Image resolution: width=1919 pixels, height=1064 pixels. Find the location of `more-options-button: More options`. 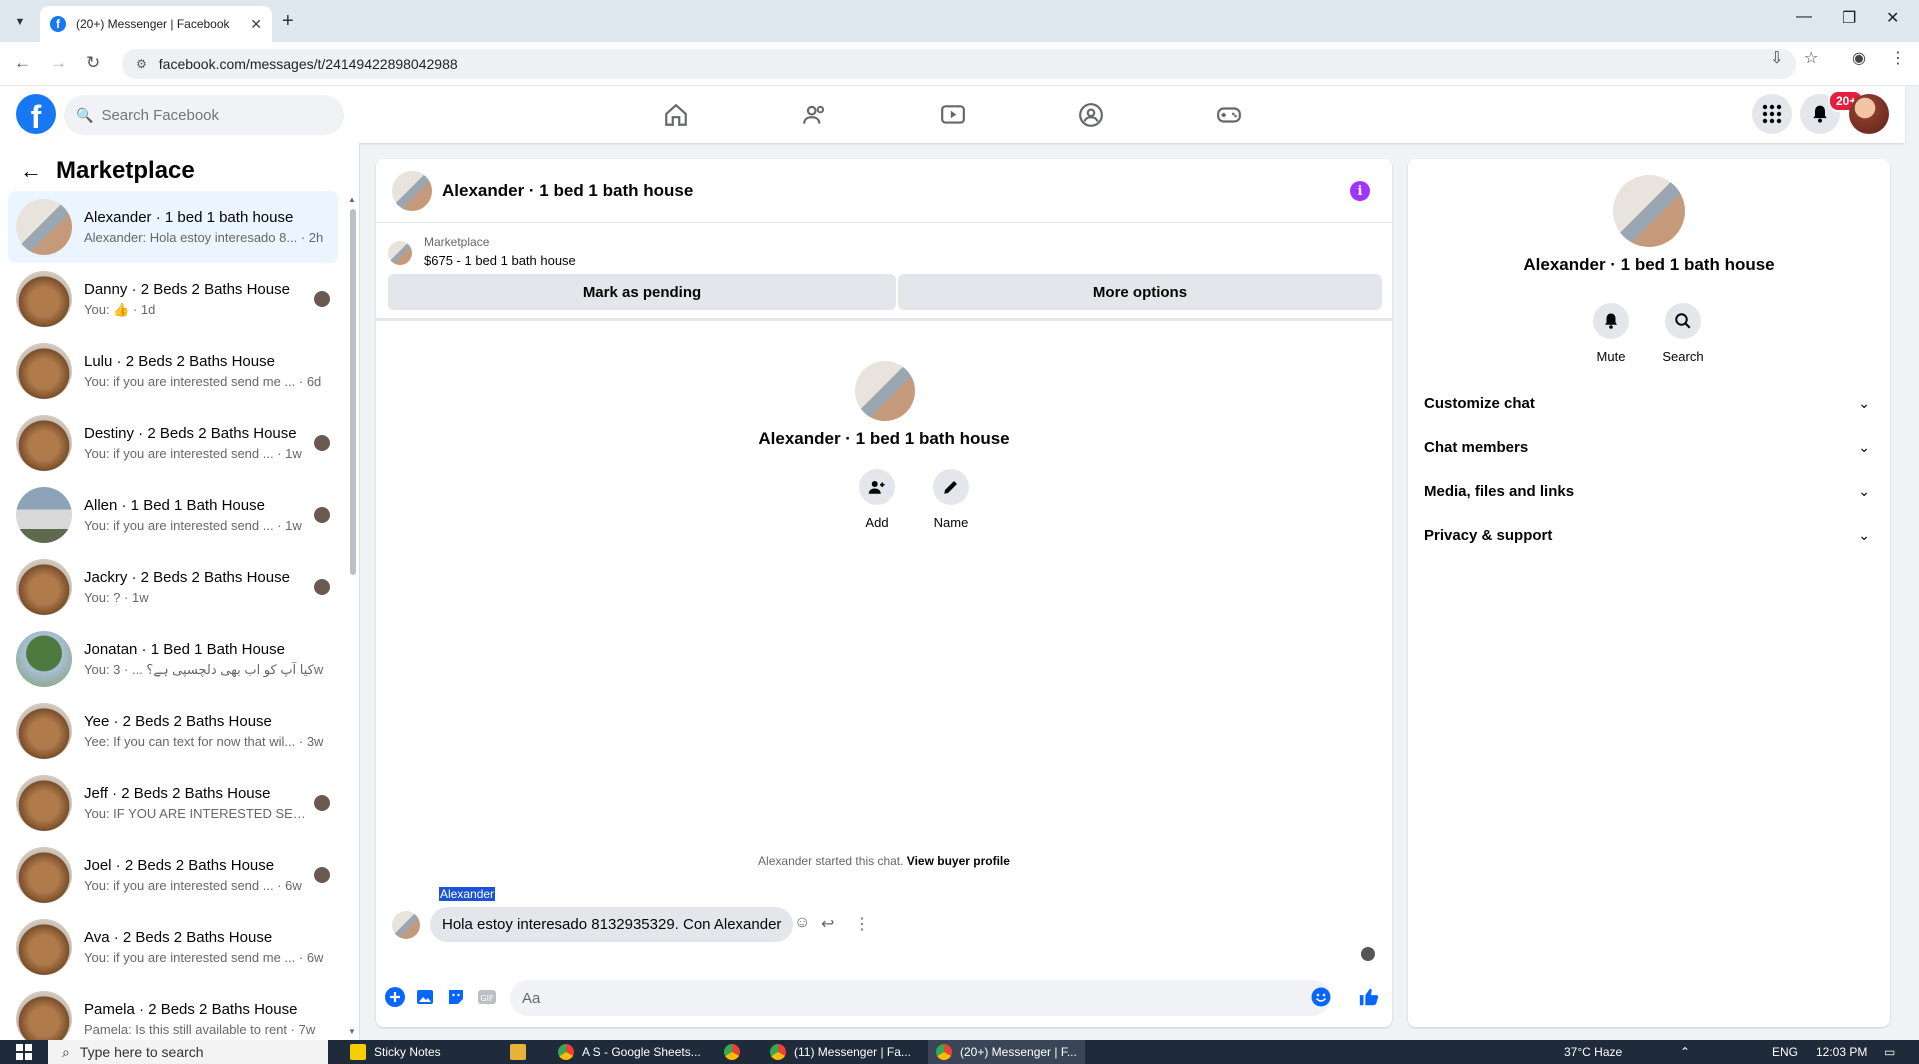

more-options-button: More options is located at coordinates (1140, 292).